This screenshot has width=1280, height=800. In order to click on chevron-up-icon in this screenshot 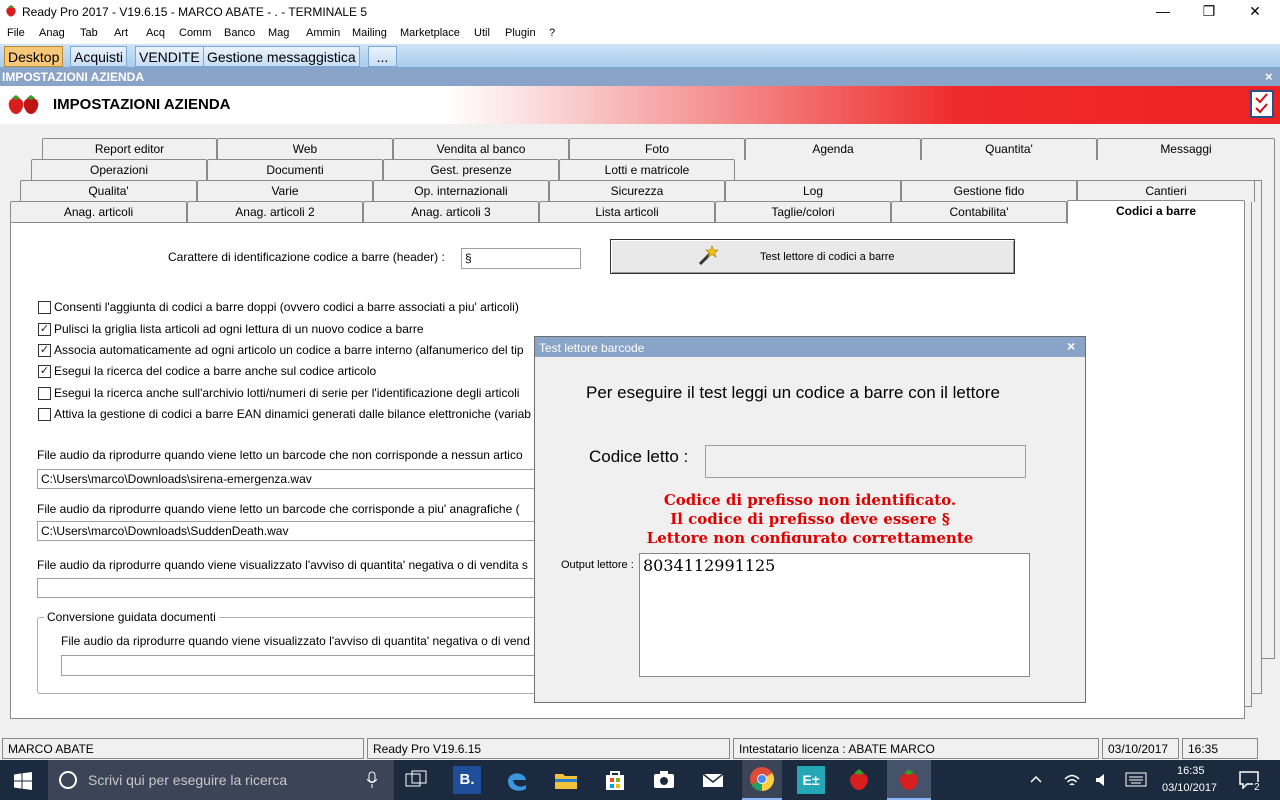, I will do `click(1036, 779)`.